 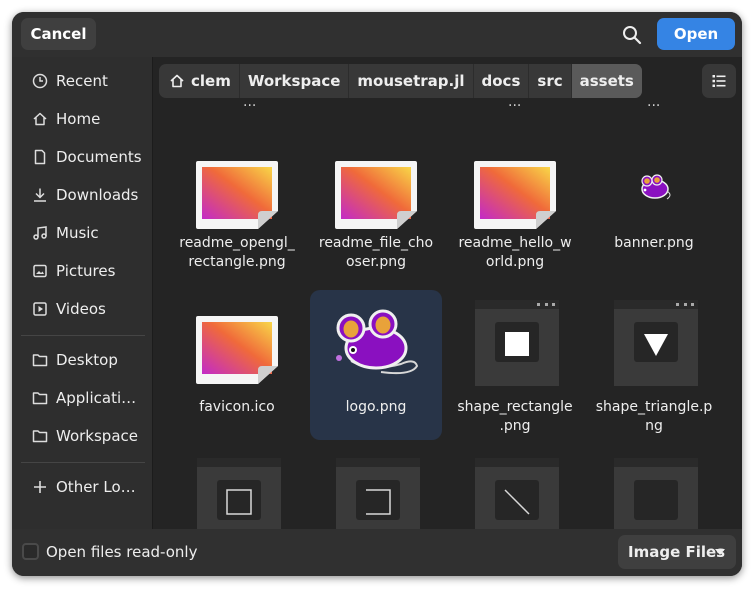 I want to click on readonly-checkbox, so click(x=30, y=551).